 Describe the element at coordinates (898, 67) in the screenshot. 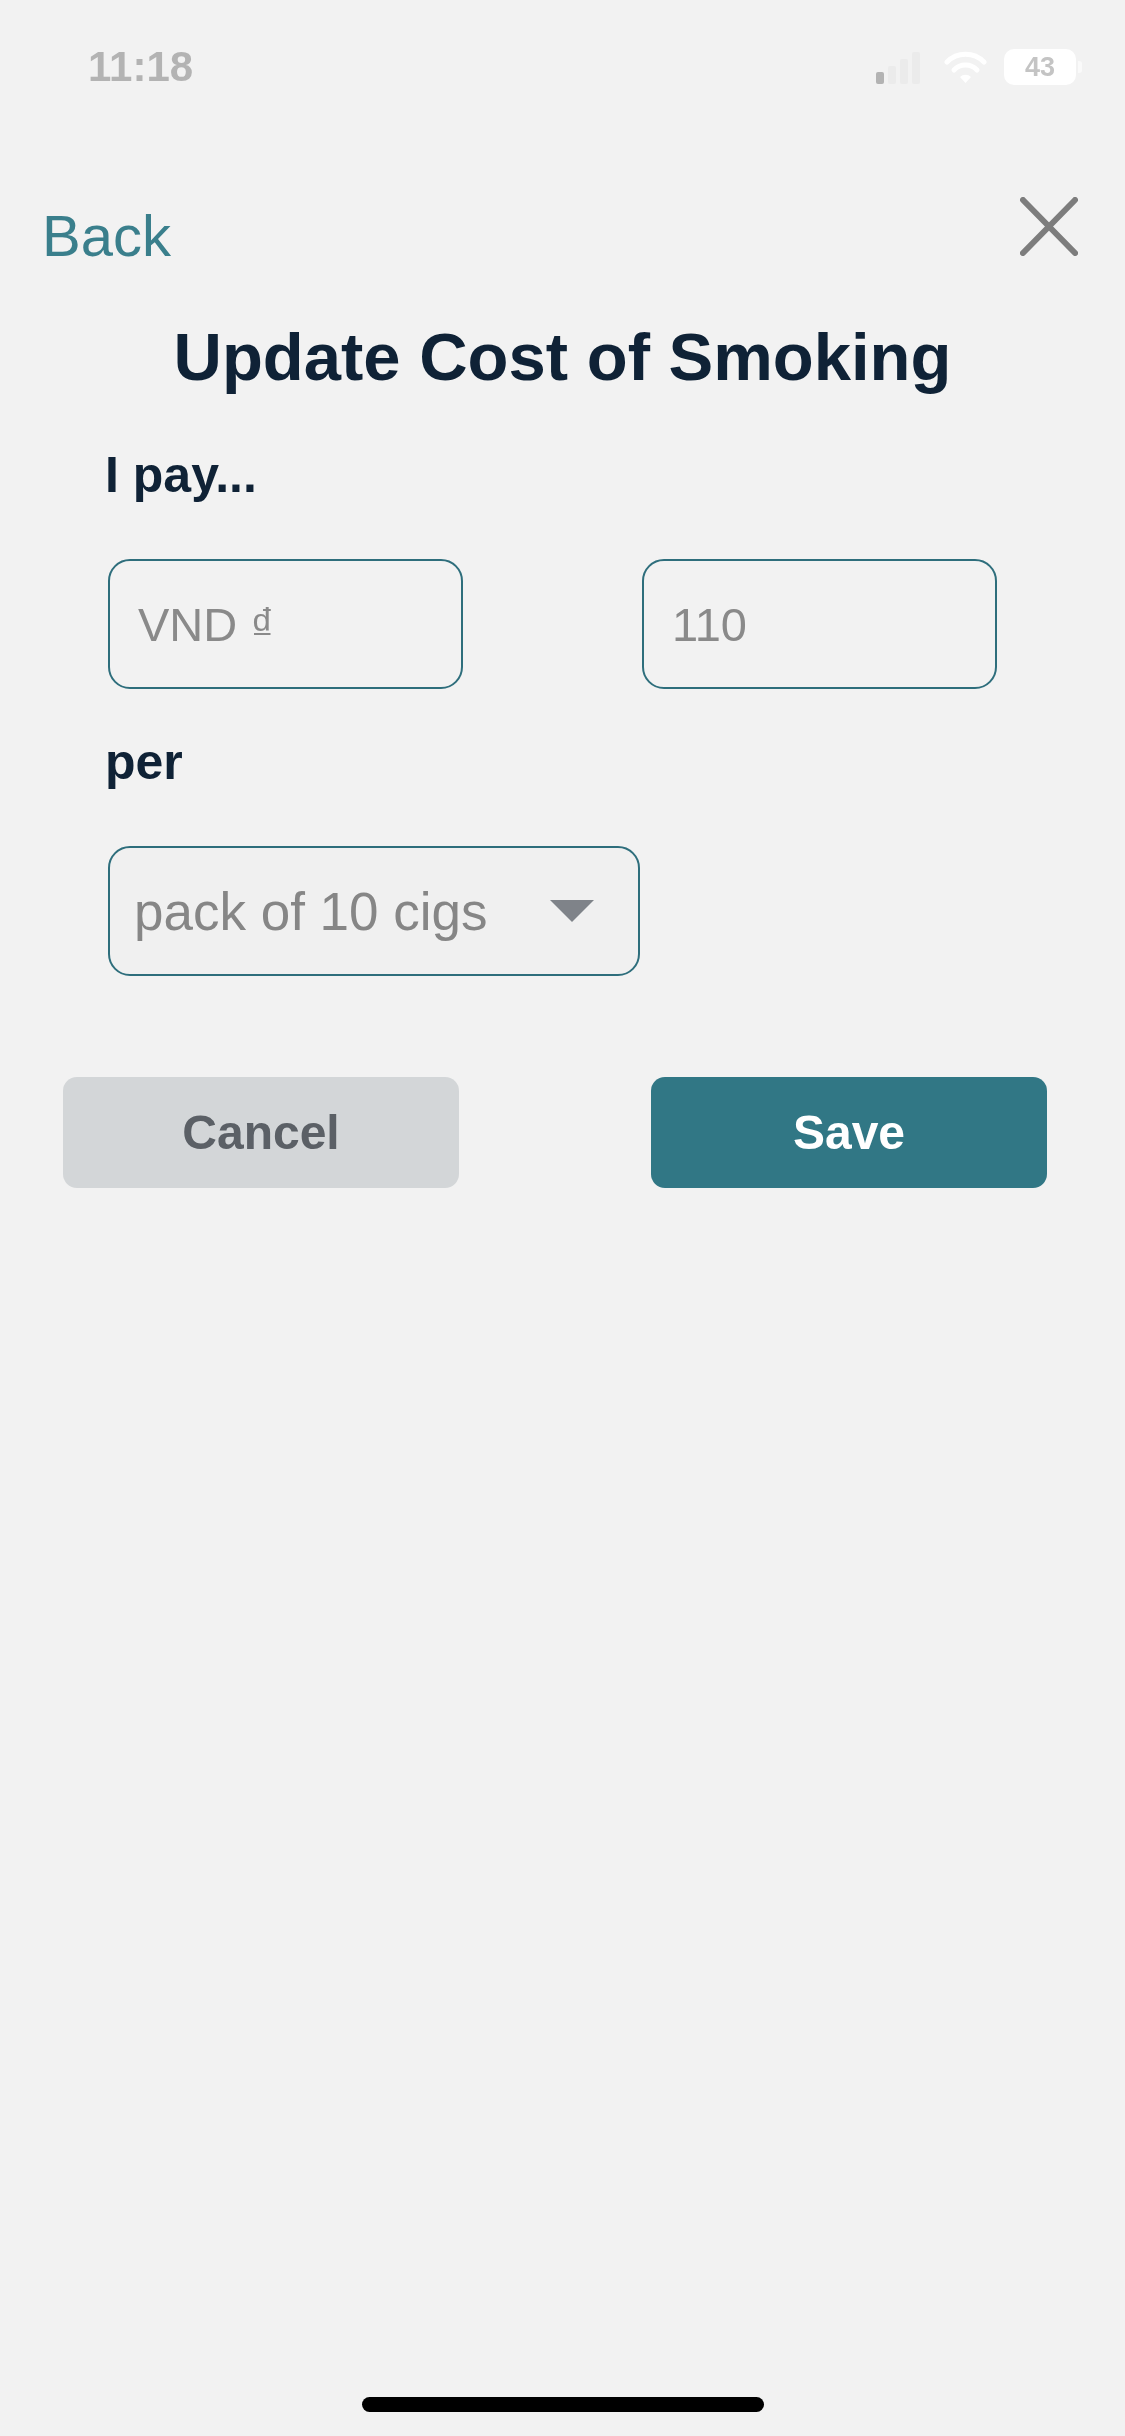

I see `signal-bars-icon` at that location.